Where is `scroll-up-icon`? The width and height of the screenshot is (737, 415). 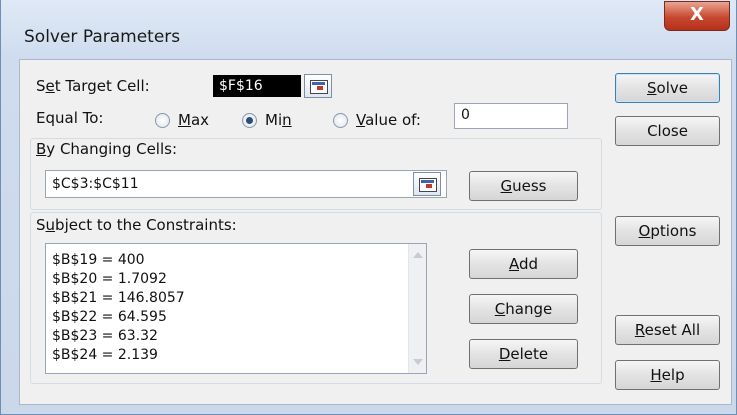
scroll-up-icon is located at coordinates (418, 255).